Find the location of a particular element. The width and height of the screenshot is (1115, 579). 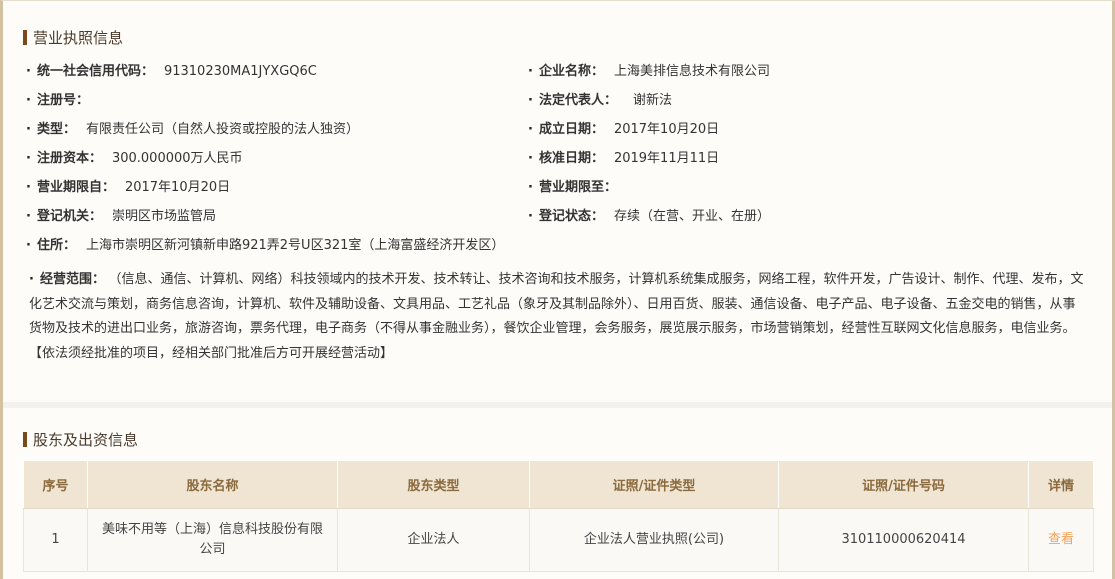

cell-cert-no: 310110000620414 is located at coordinates (903, 540).